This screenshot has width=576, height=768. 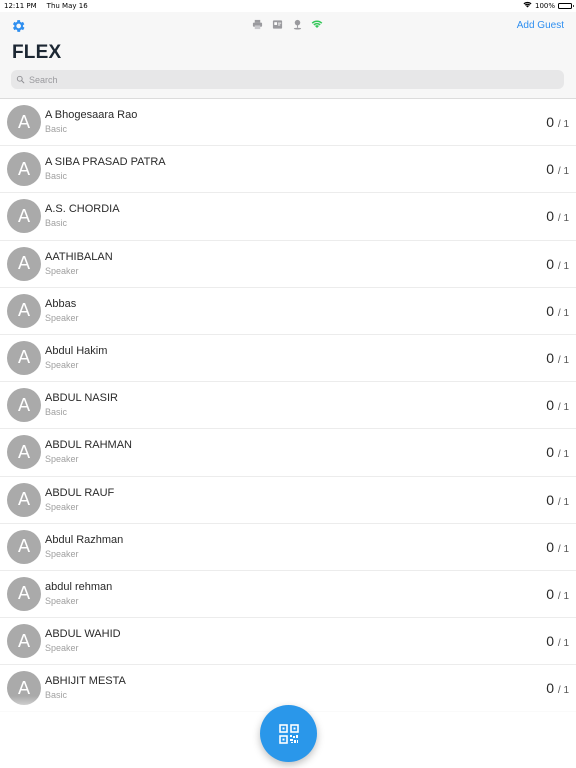 What do you see at coordinates (20, 6) in the screenshot?
I see `status-time: 12:11 PM` at bounding box center [20, 6].